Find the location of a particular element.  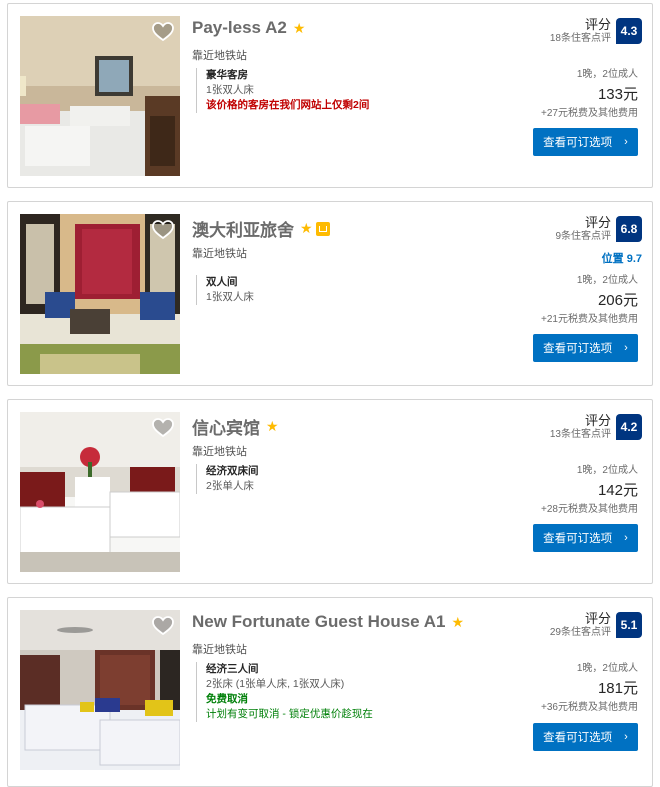

review-count: 18条住客点评 is located at coordinates (580, 38).